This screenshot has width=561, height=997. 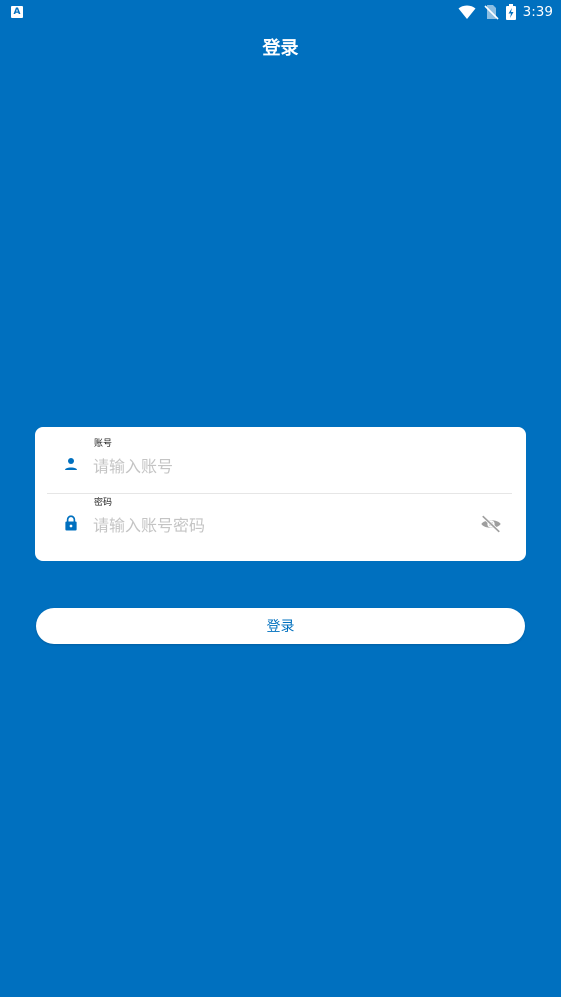 I want to click on account-input, so click(x=278, y=466).